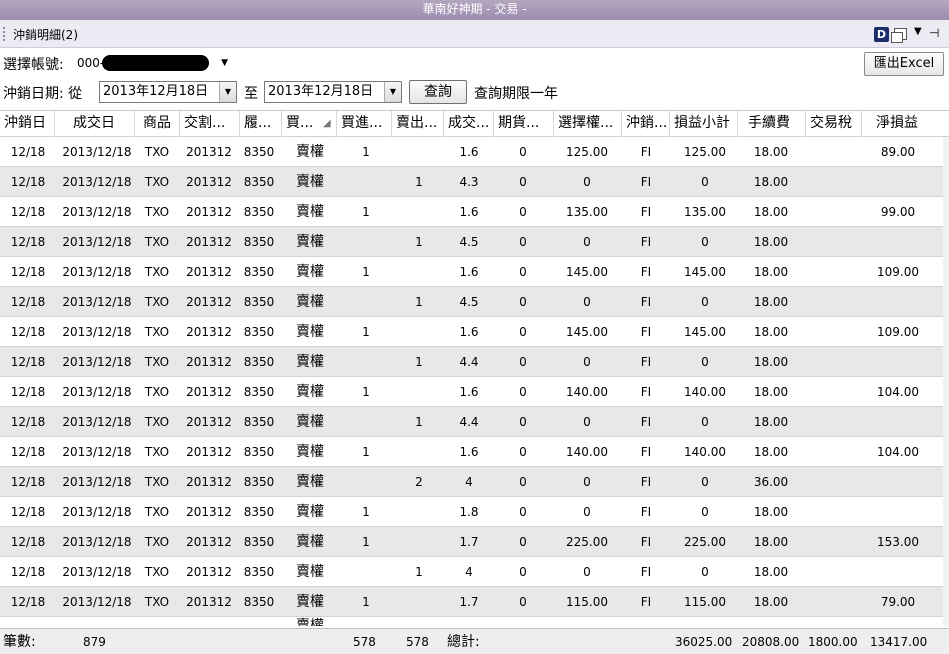 The height and width of the screenshot is (654, 949). Describe the element at coordinates (899, 35) in the screenshot. I see `window-icon` at that location.